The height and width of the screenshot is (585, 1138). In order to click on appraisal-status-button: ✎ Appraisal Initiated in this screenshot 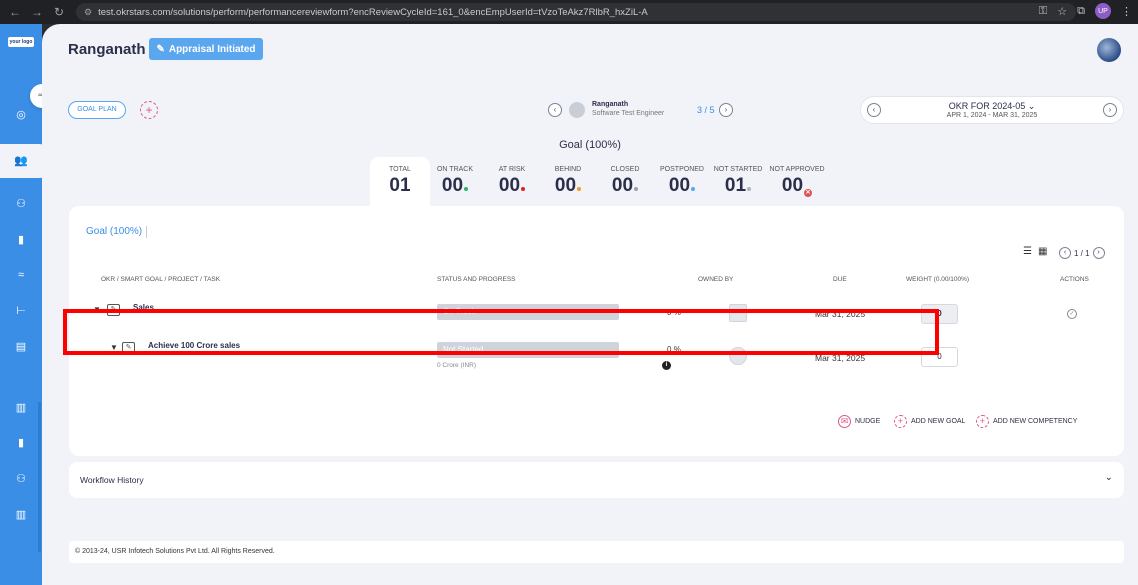, I will do `click(206, 49)`.